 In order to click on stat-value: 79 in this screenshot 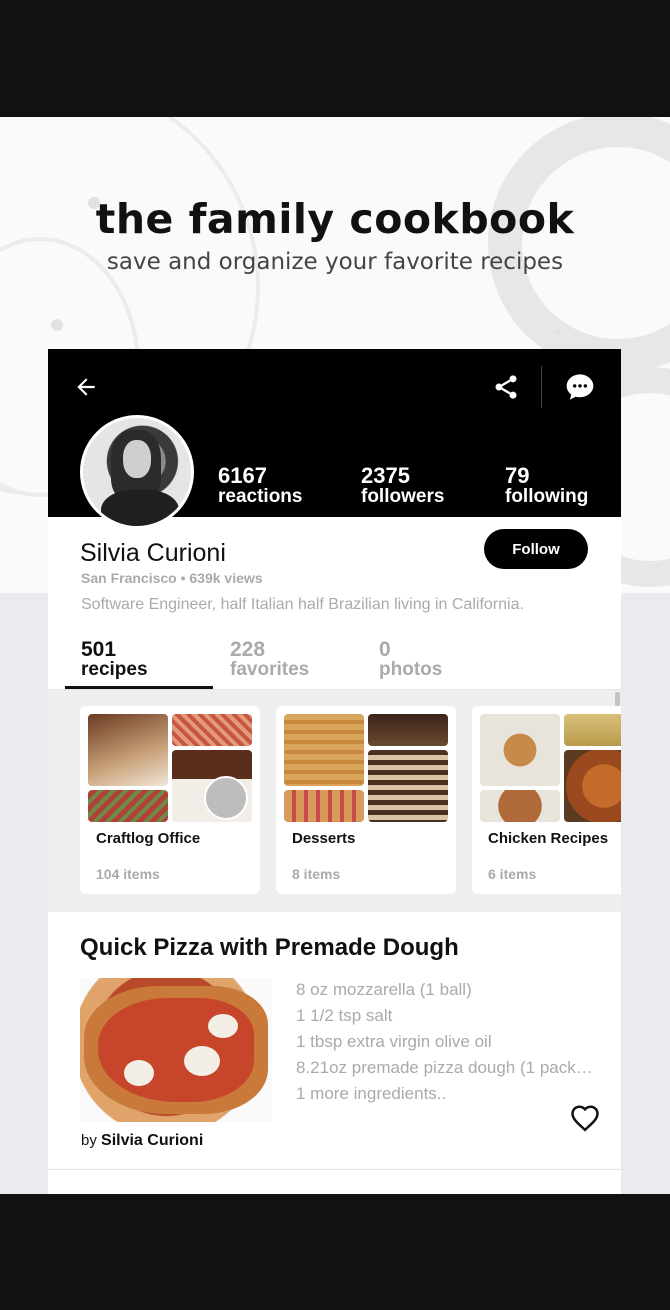, I will do `click(517, 475)`.